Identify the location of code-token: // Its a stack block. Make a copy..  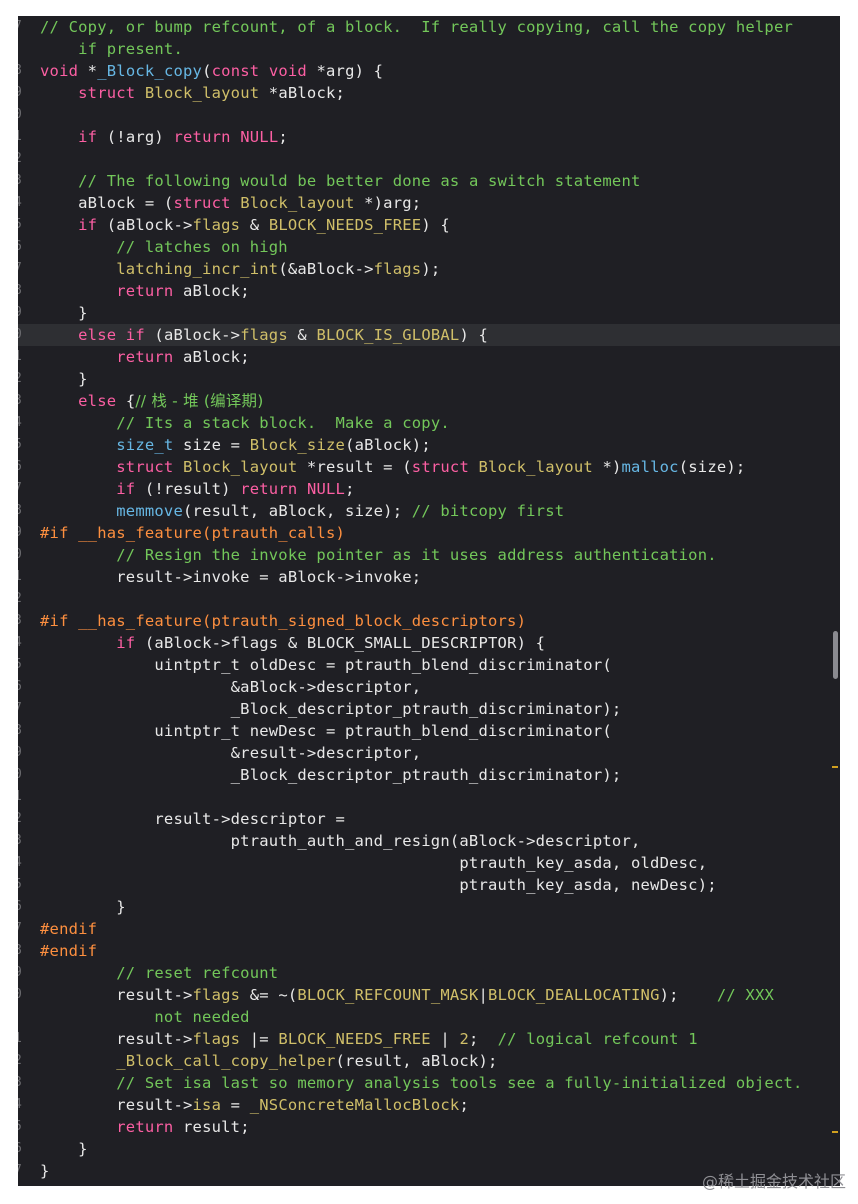
(283, 423).